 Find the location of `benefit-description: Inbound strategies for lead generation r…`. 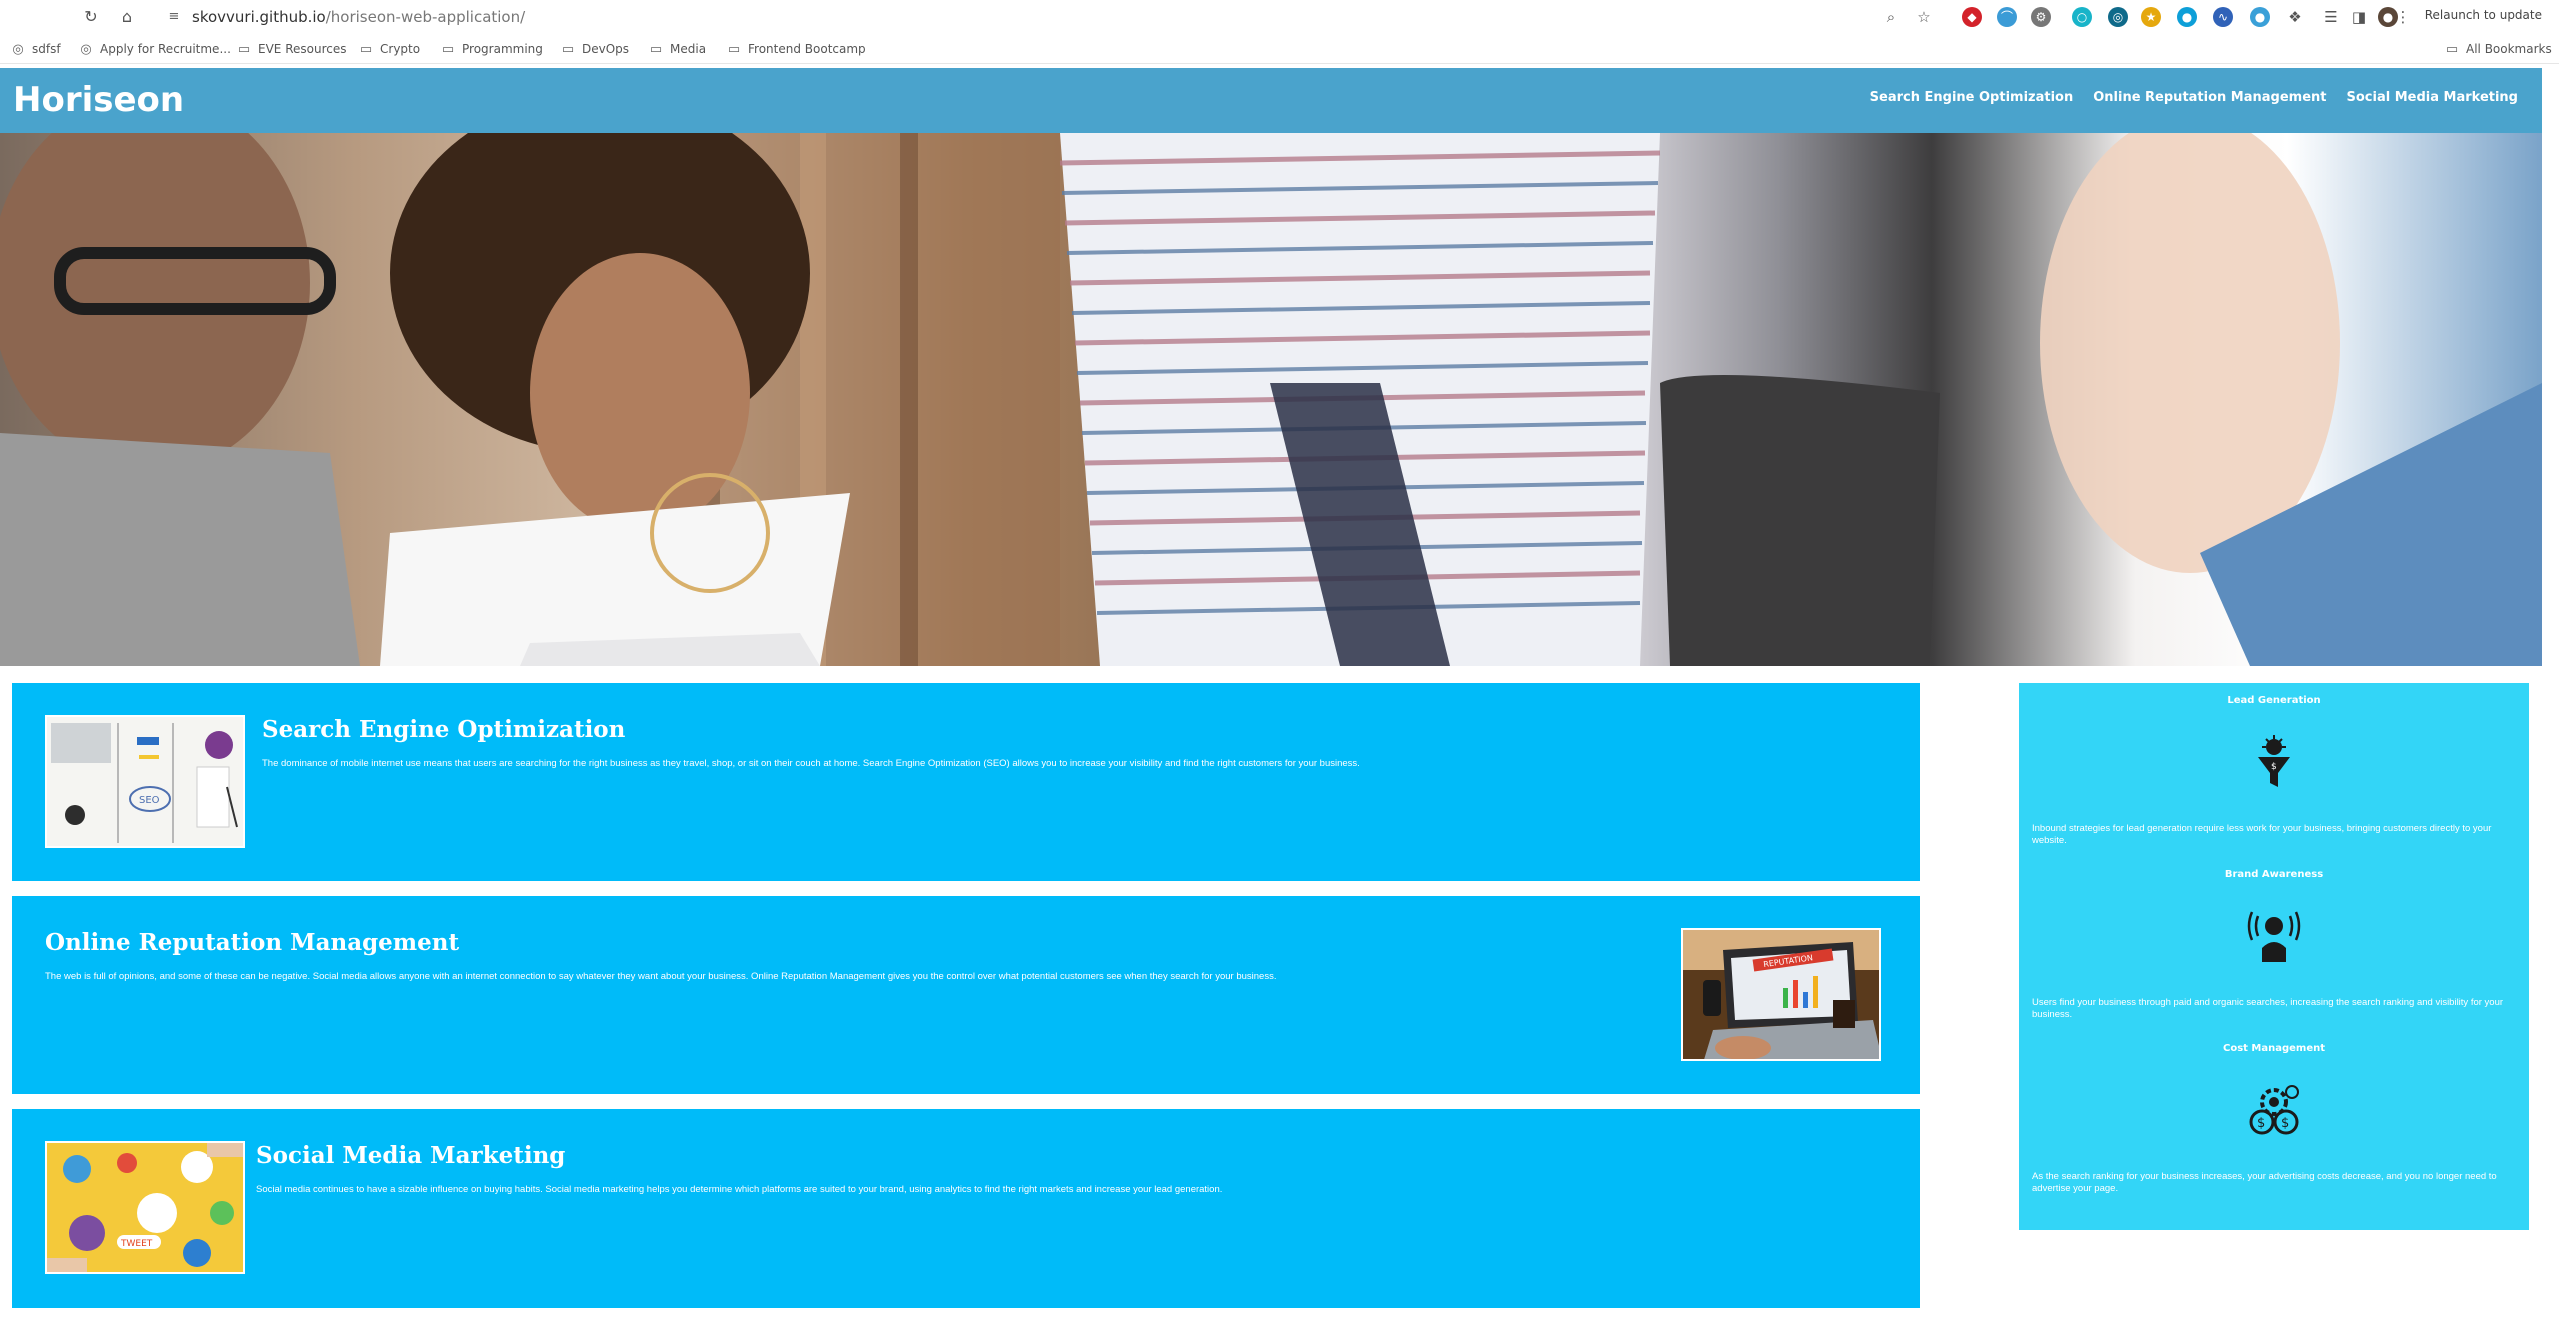

benefit-description: Inbound strategies for lead generation r… is located at coordinates (2262, 834).